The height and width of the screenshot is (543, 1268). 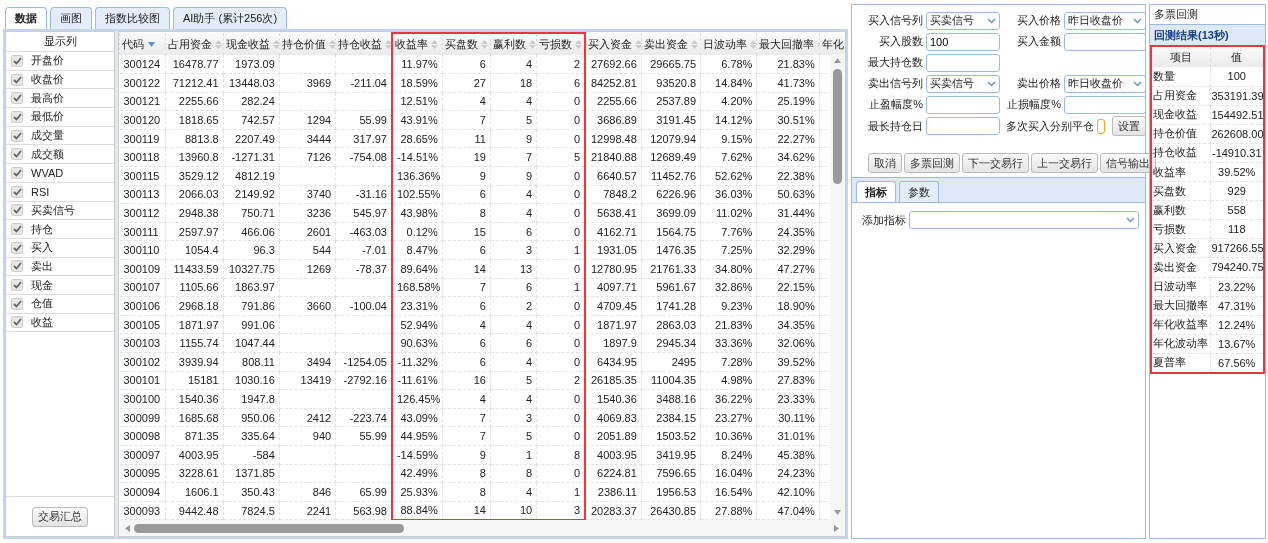 What do you see at coordinates (837, 287) in the screenshot?
I see `vertical-scrollbar` at bounding box center [837, 287].